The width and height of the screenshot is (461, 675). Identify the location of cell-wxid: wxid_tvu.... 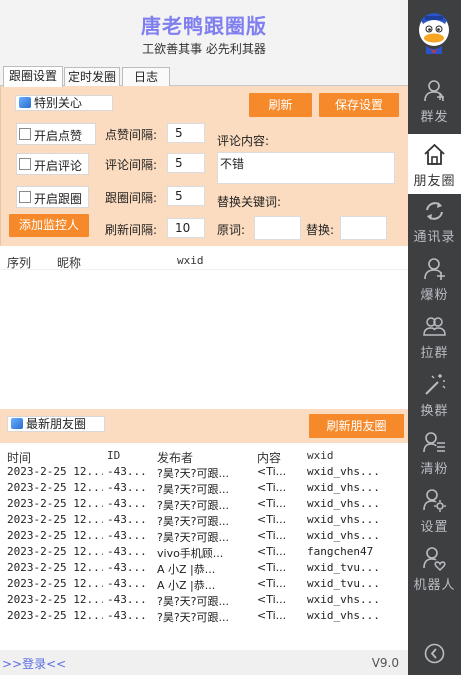
(343, 567).